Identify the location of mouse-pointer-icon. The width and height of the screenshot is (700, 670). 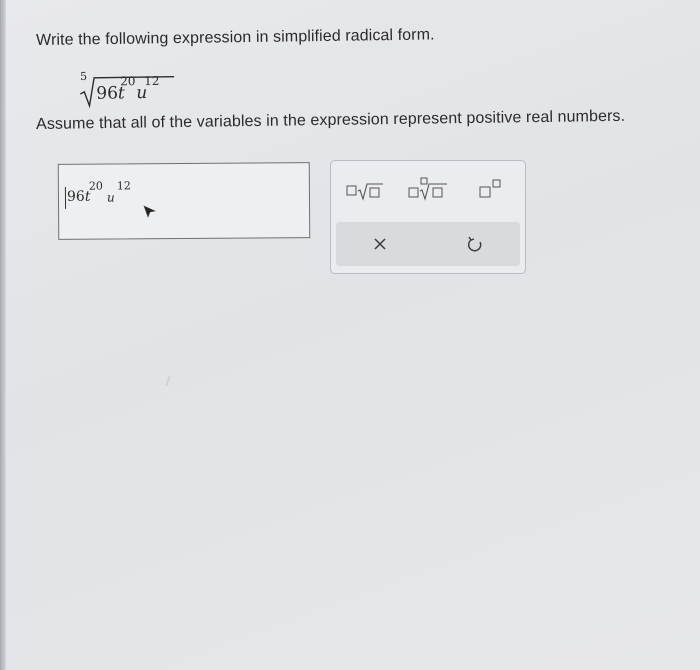
(149, 211).